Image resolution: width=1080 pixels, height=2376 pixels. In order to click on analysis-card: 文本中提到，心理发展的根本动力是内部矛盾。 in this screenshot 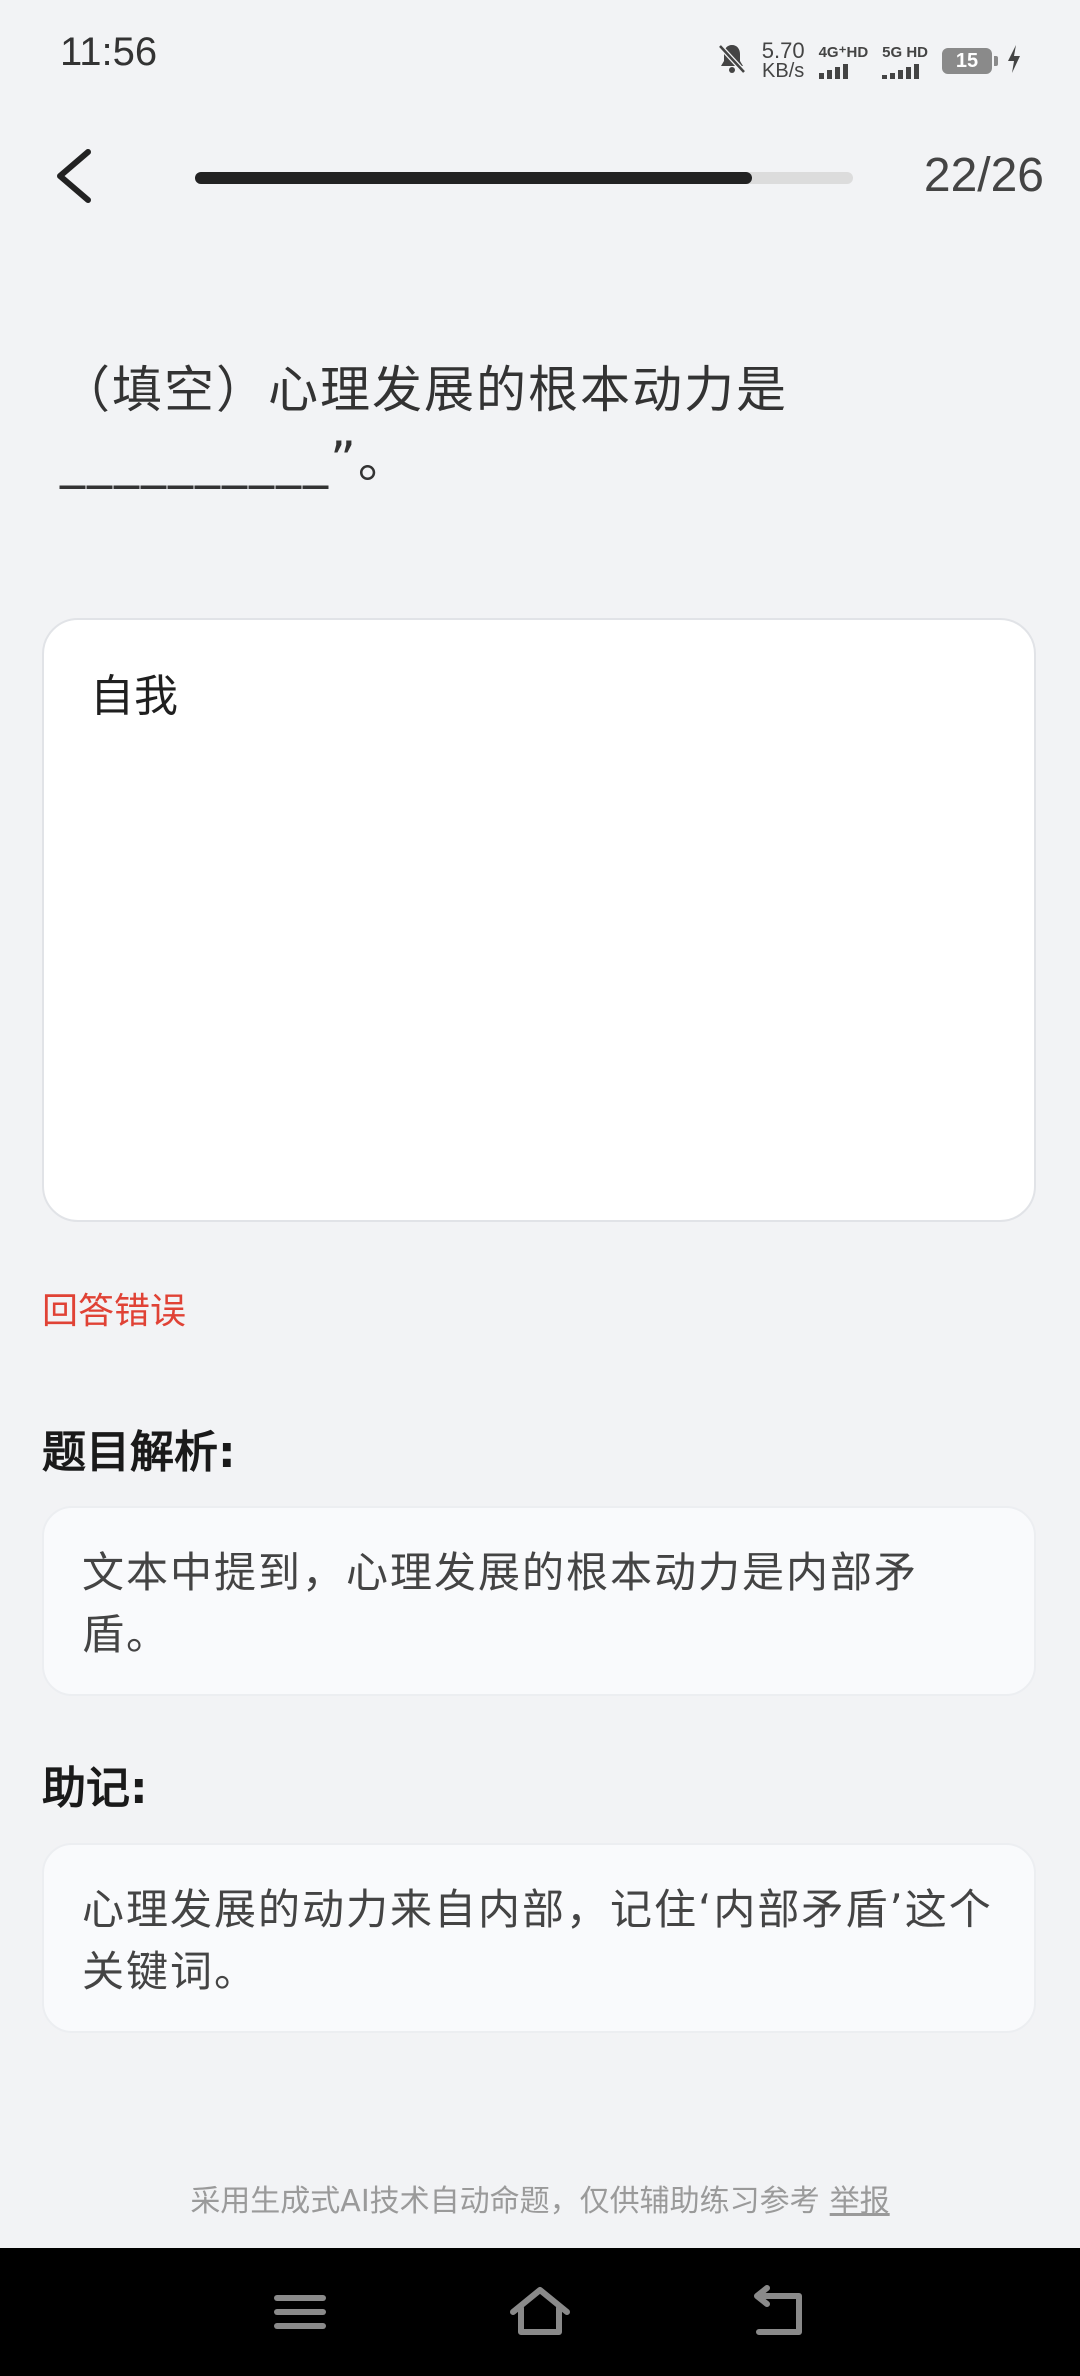, I will do `click(539, 1601)`.